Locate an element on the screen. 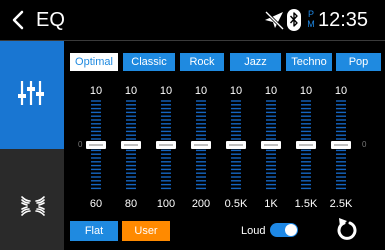 The height and width of the screenshot is (250, 385). sidebar-item-equalizer is located at coordinates (32, 95).